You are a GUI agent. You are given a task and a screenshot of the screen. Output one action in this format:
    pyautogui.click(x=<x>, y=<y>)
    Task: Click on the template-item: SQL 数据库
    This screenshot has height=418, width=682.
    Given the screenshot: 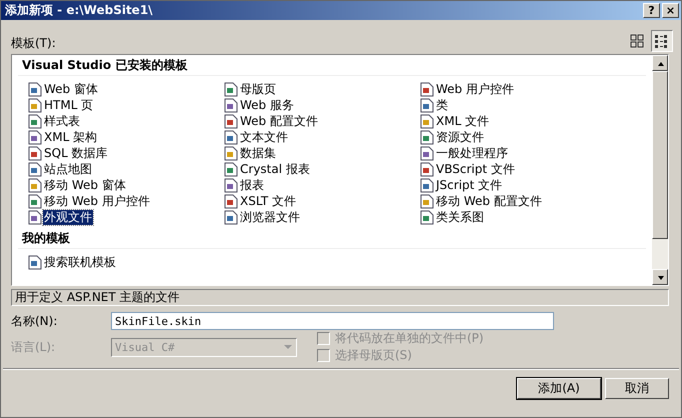 What is the action you would take?
    pyautogui.click(x=76, y=153)
    